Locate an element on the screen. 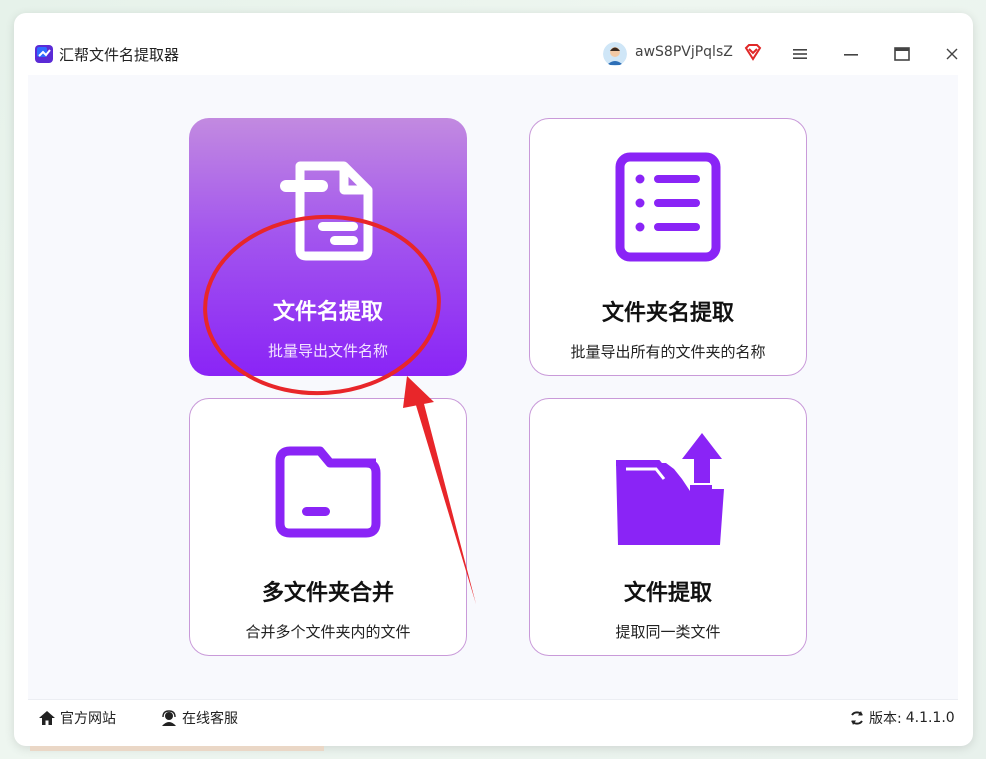 The width and height of the screenshot is (986, 759). card-title: 多文件夹合并 is located at coordinates (327, 593).